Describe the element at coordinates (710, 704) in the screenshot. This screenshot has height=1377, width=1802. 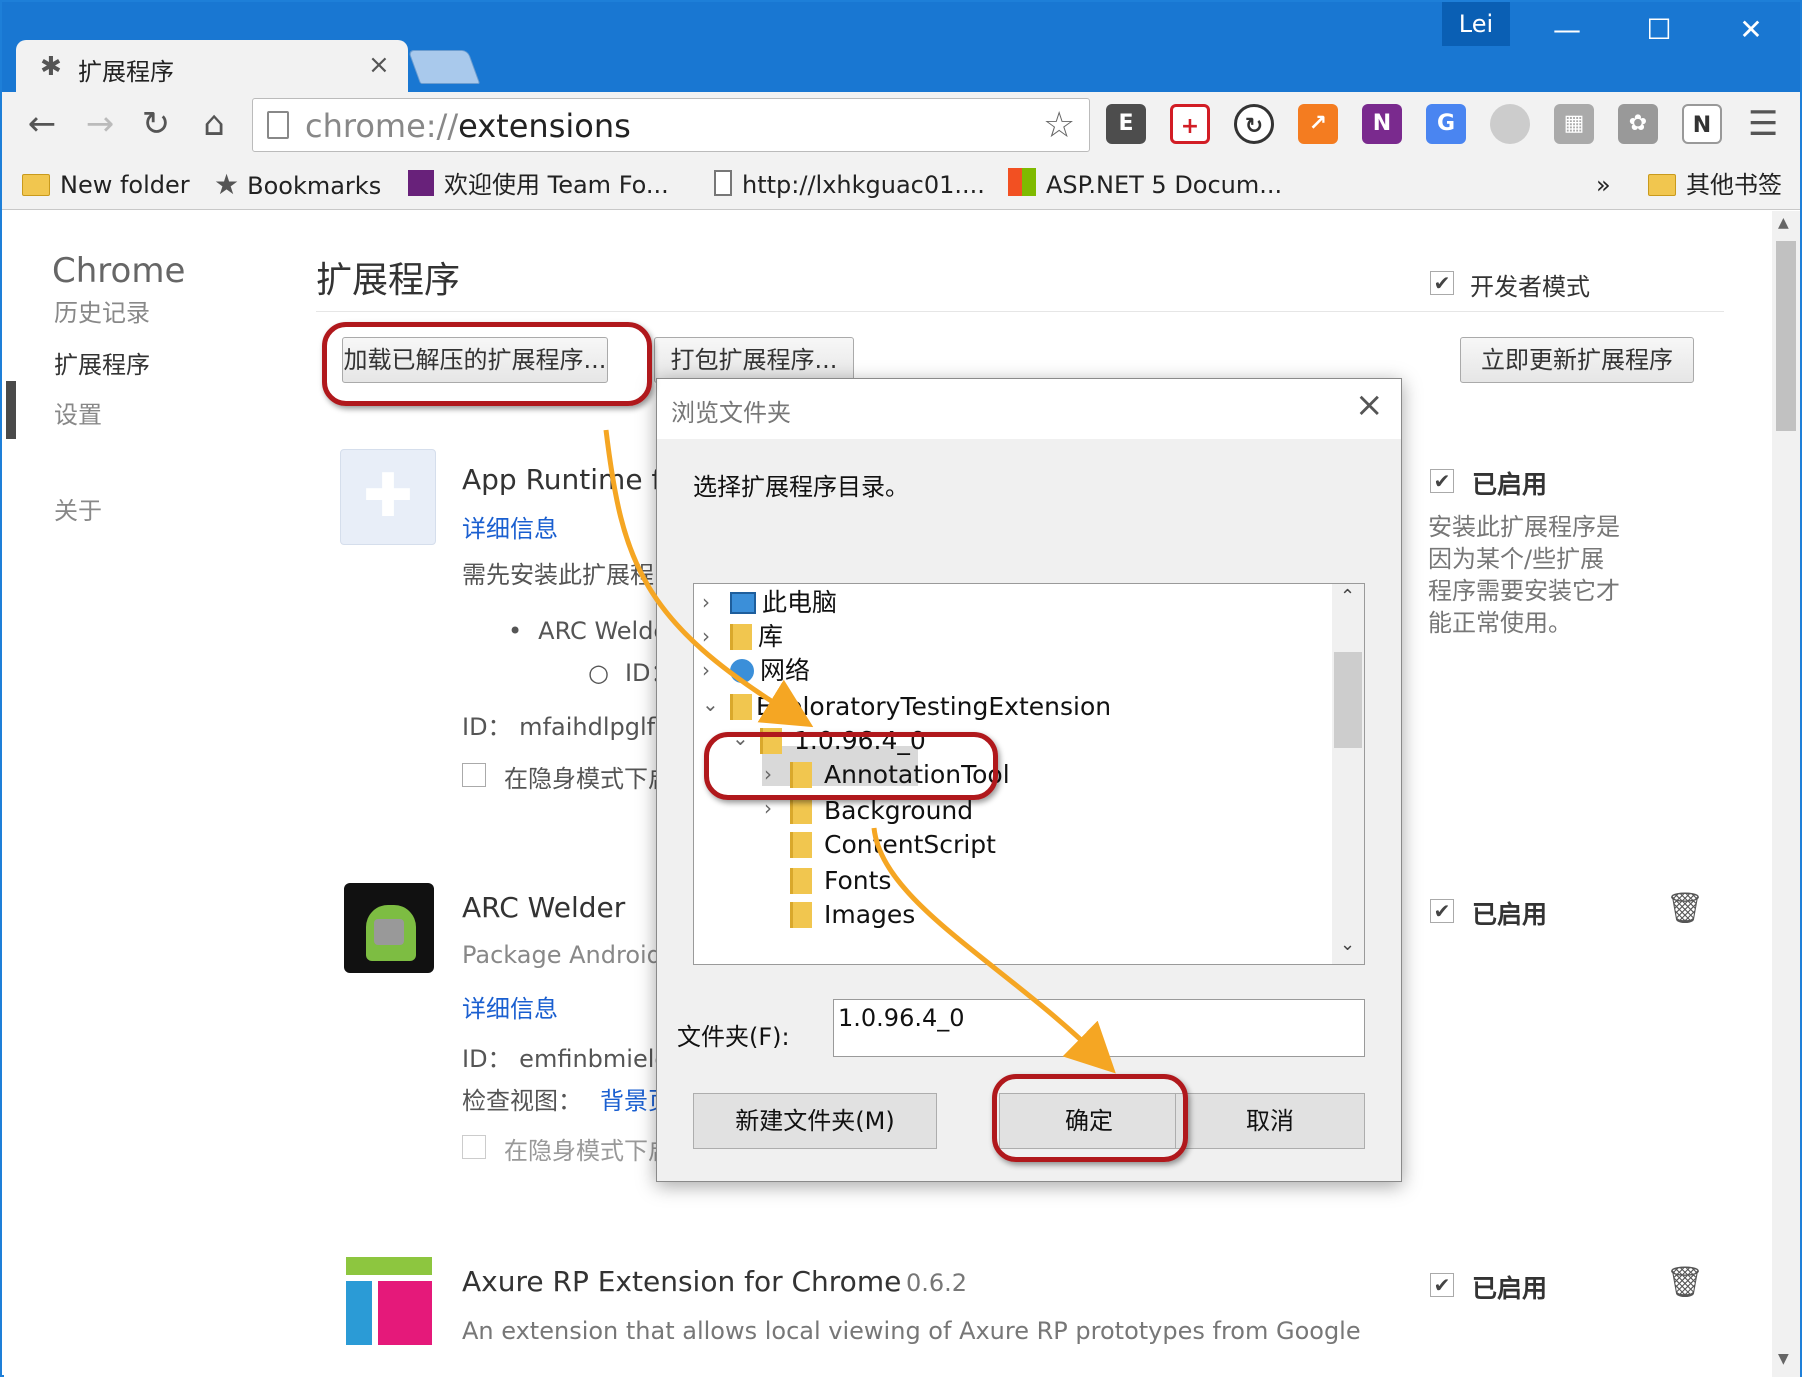
I see `collapse-arrow-icon: ⌄` at that location.